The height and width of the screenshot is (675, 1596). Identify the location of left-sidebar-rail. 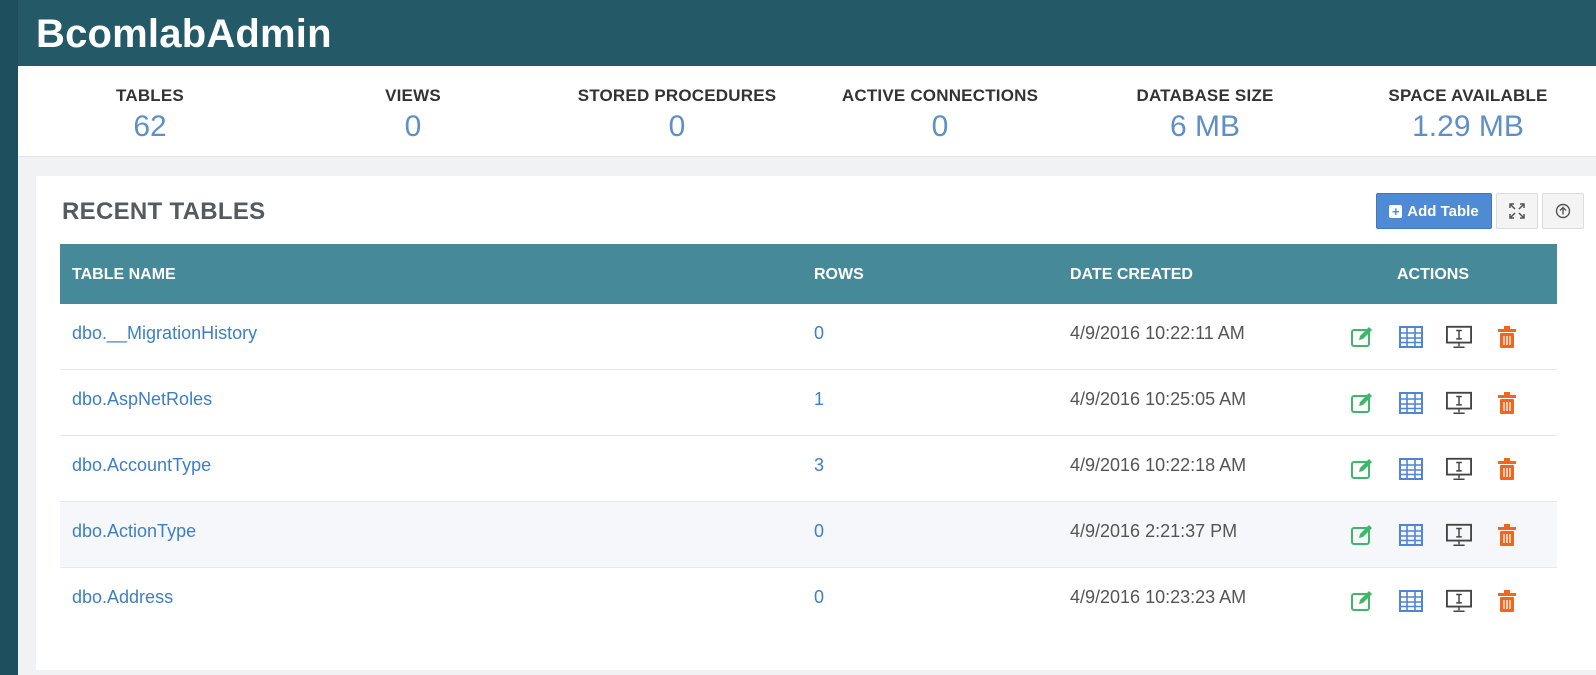
(9, 337).